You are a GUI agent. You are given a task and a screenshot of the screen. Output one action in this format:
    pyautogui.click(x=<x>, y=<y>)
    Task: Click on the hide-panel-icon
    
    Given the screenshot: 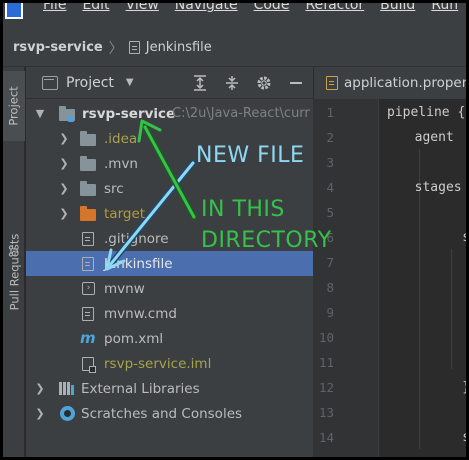 What is the action you would take?
    pyautogui.click(x=296, y=83)
    